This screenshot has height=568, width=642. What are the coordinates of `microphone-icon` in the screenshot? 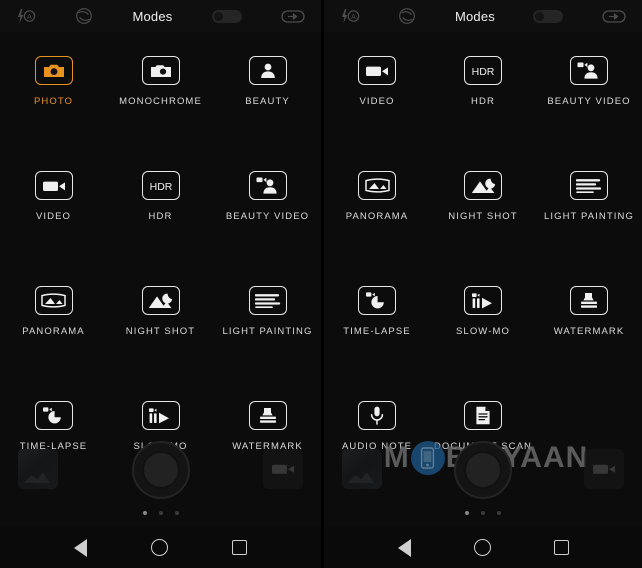 It's located at (377, 415).